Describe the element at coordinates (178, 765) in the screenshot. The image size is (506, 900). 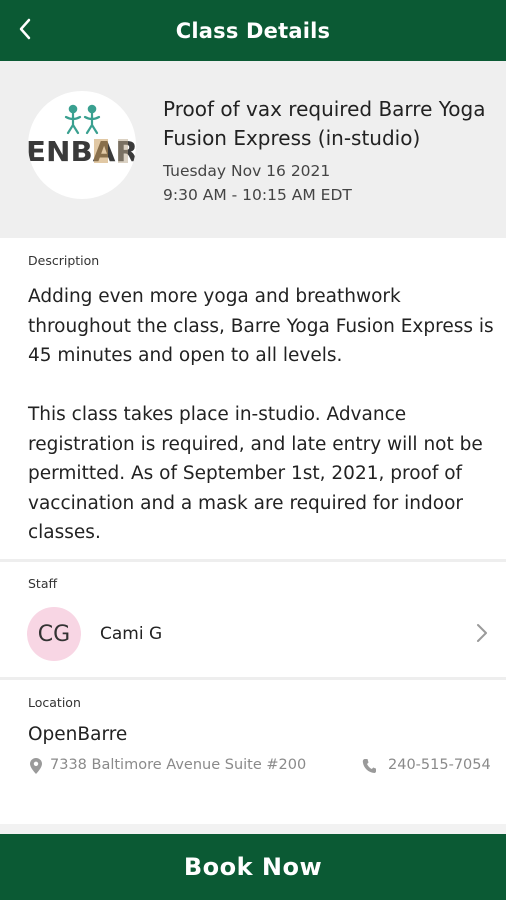
I see `location-address: 7338 Baltimore Avenue Suite #200` at that location.